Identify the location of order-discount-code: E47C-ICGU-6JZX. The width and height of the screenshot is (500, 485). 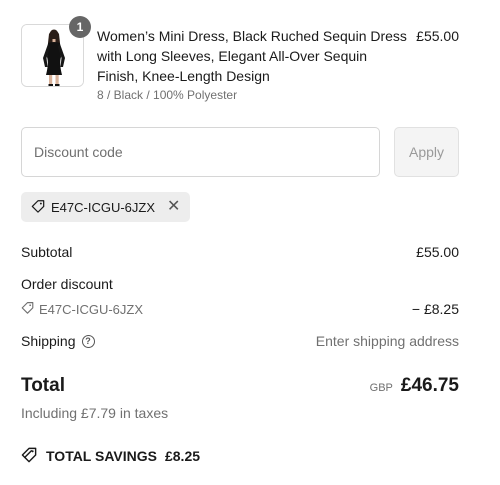
(82, 309).